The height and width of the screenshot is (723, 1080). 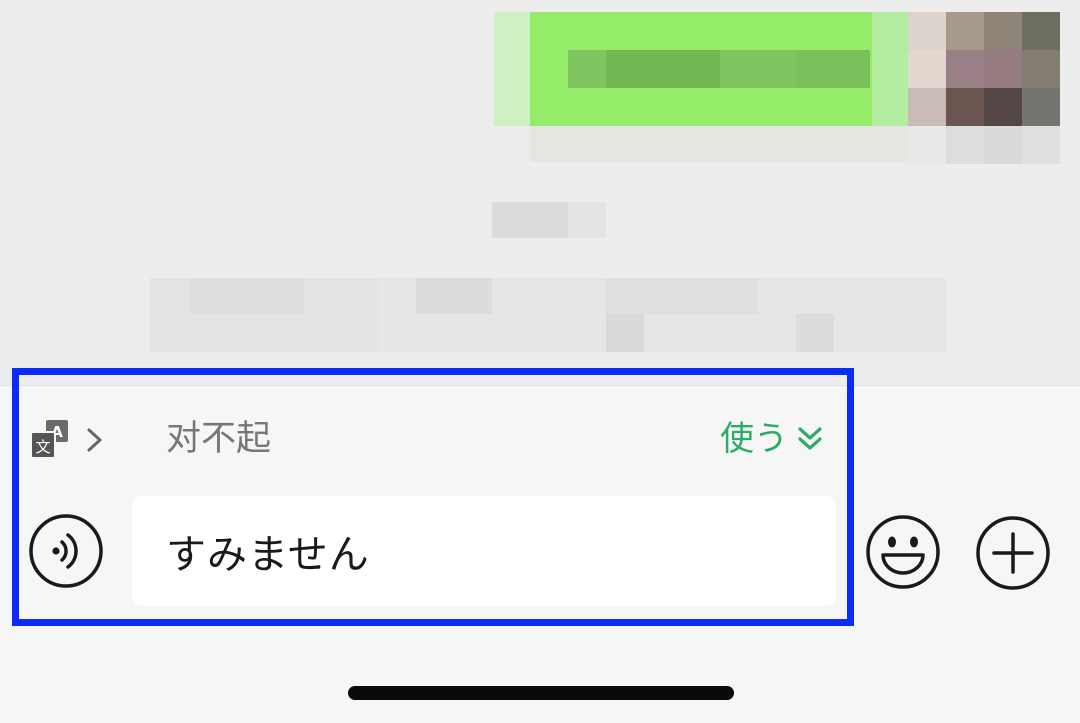 I want to click on translate-icon: A 文, so click(x=50, y=440).